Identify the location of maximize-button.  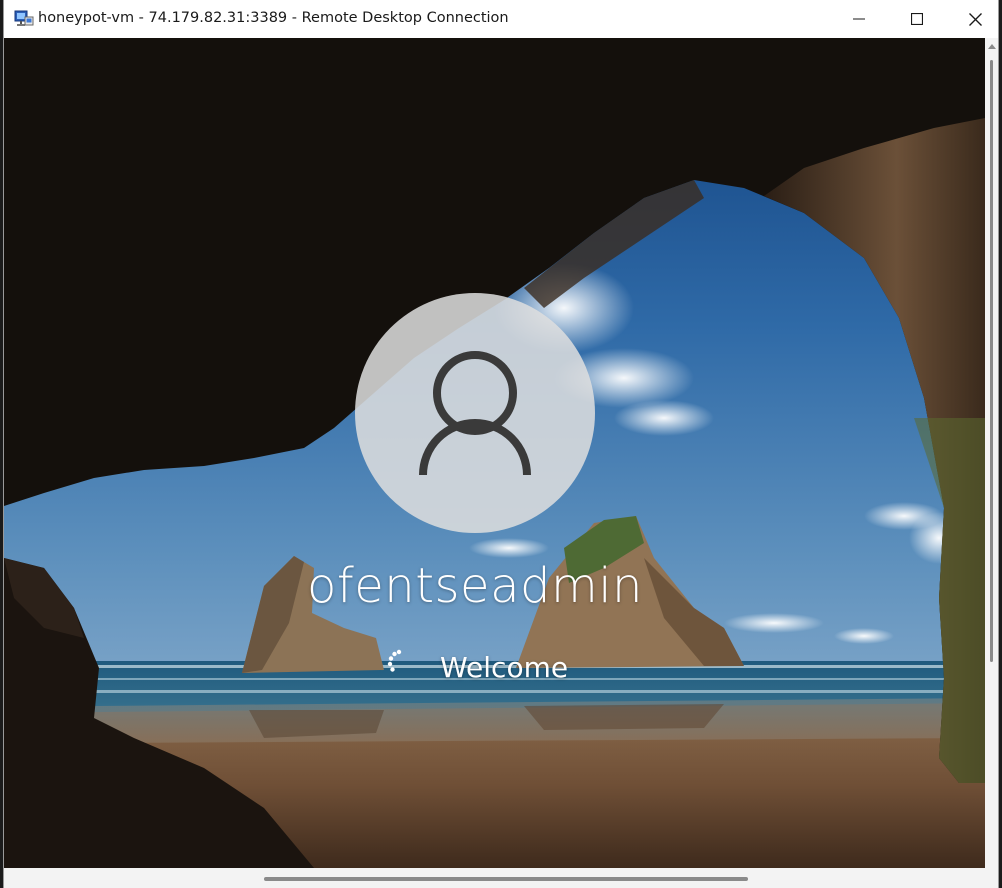
(917, 19).